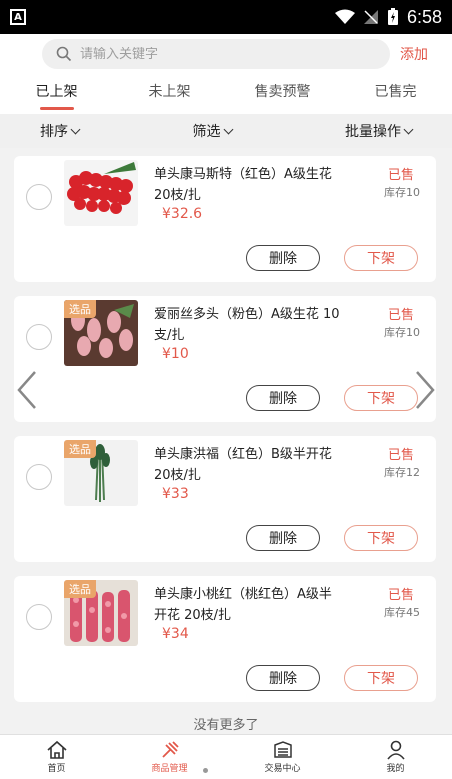 Image resolution: width=452 pixels, height=779 pixels. I want to click on nav-label: 商品管理, so click(169, 769).